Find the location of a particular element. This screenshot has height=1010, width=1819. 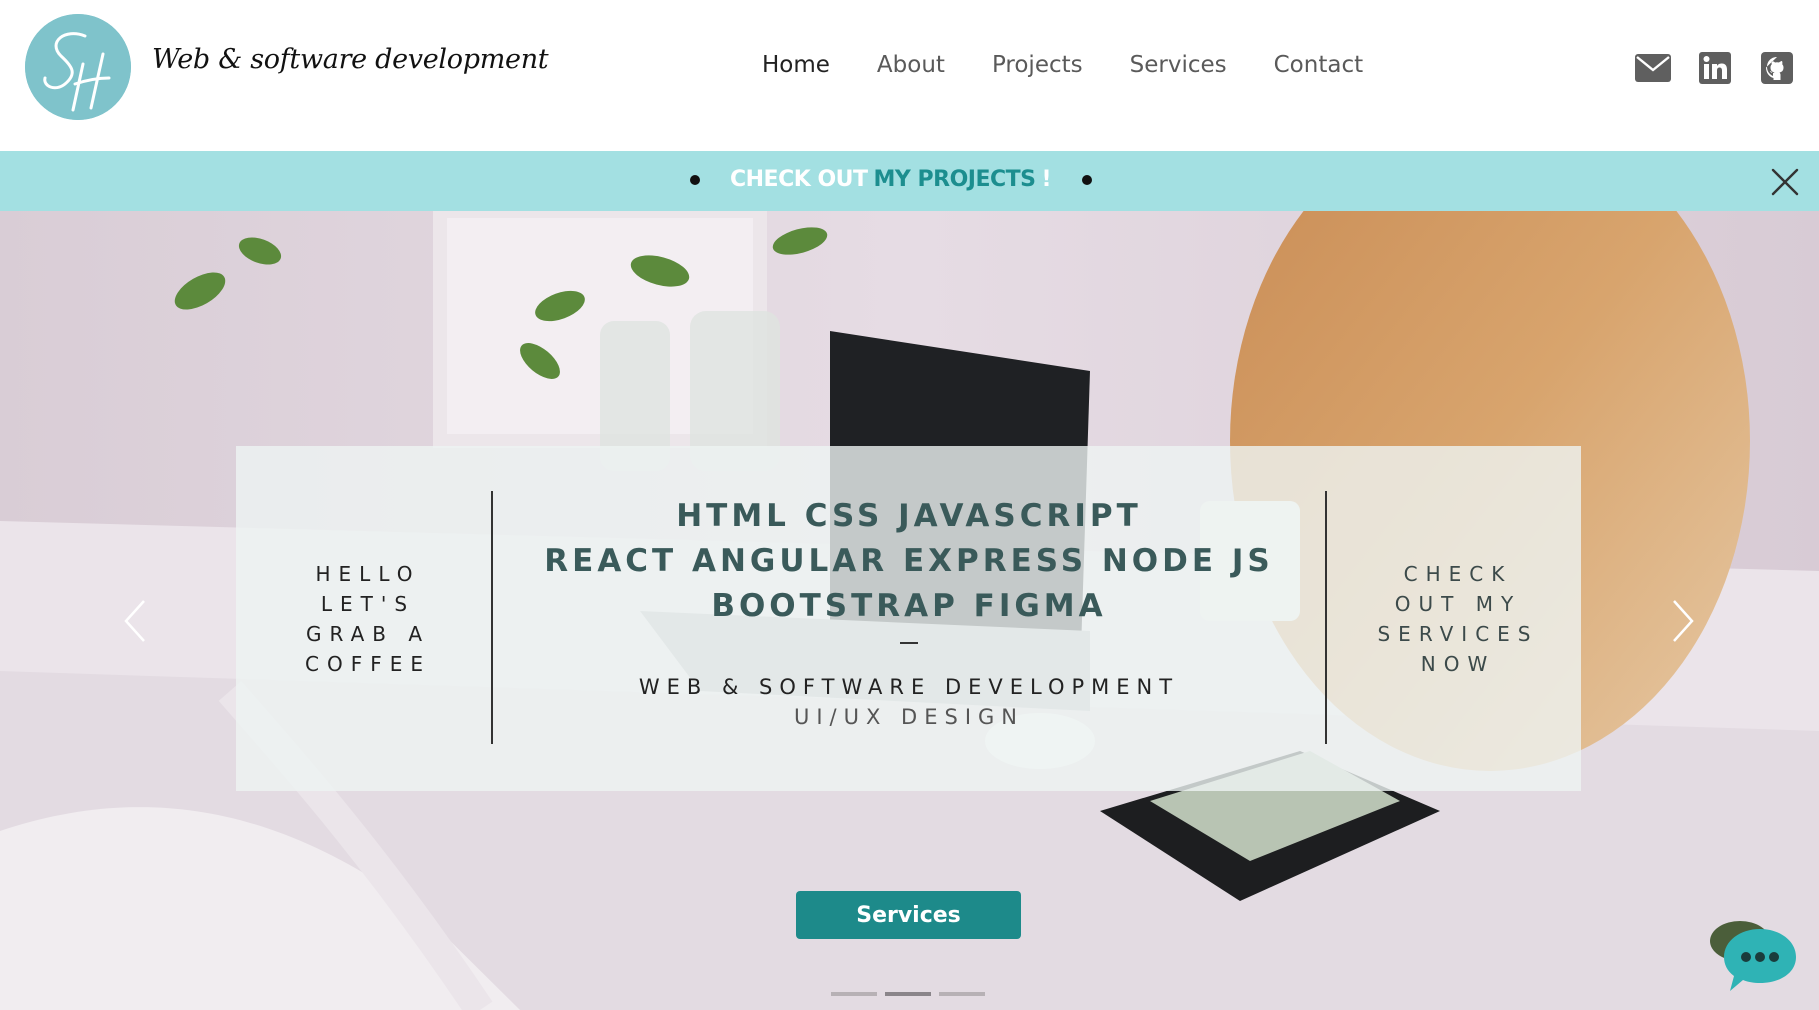

social-links is located at coordinates (1715, 68).